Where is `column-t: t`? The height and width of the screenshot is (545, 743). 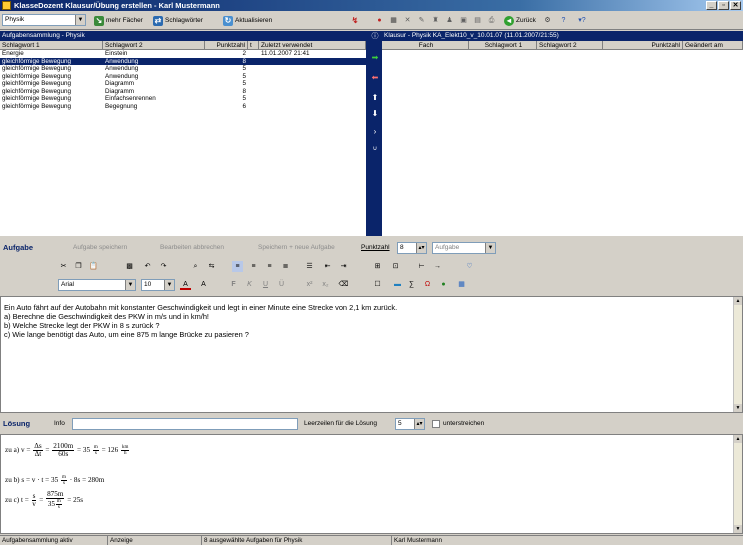
column-t: t is located at coordinates (253, 45).